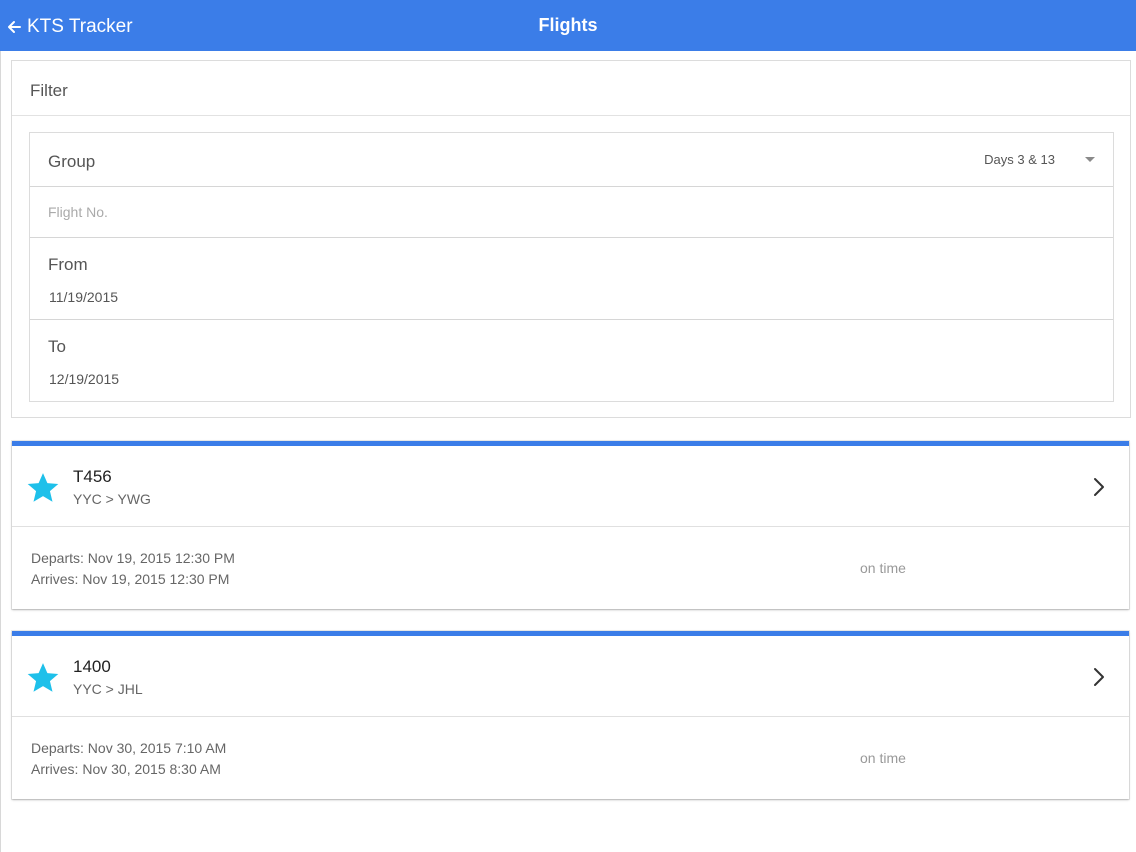 Image resolution: width=1136 pixels, height=852 pixels. I want to click on to-value: 12/19/2015, so click(84, 379).